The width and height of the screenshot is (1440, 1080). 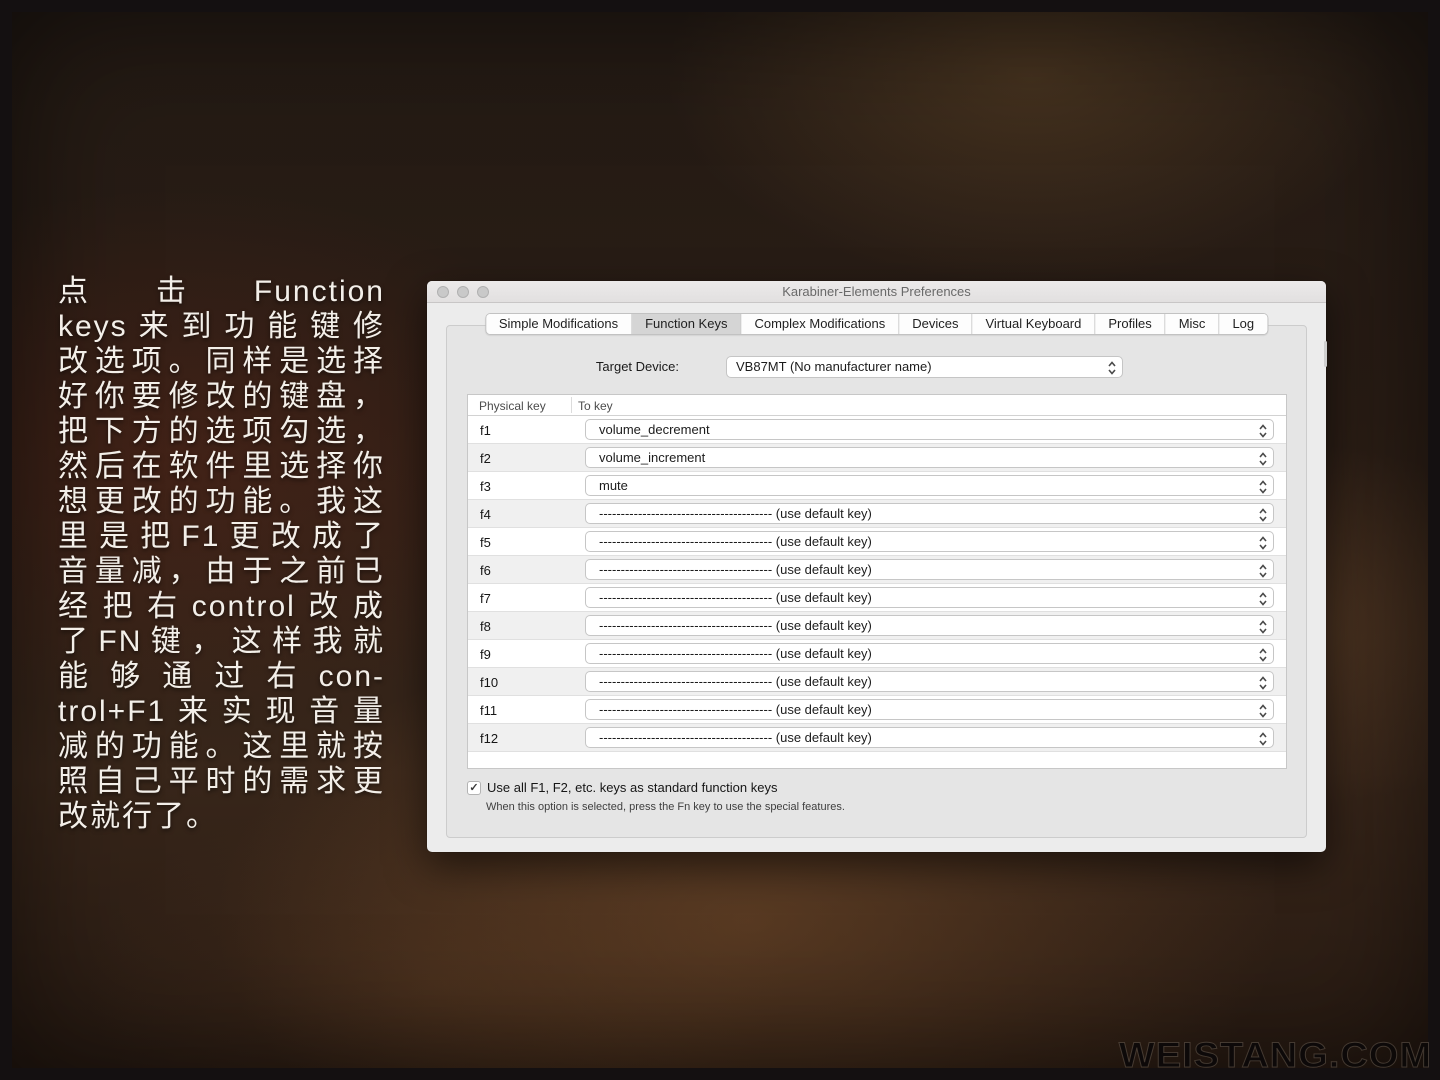 What do you see at coordinates (595, 406) in the screenshot?
I see `column-header-to-key: To key` at bounding box center [595, 406].